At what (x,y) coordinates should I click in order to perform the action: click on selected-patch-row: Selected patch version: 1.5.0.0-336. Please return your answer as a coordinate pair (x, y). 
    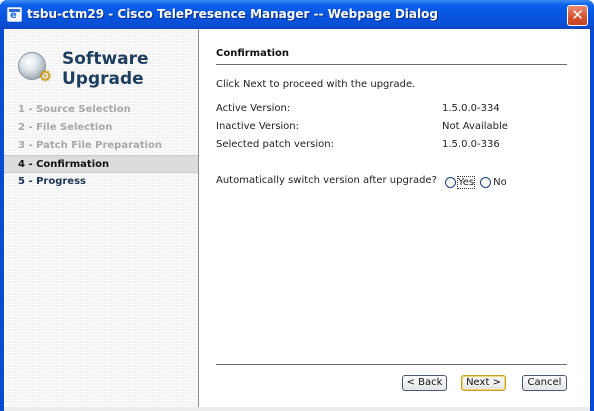
    Looking at the image, I should click on (391, 147).